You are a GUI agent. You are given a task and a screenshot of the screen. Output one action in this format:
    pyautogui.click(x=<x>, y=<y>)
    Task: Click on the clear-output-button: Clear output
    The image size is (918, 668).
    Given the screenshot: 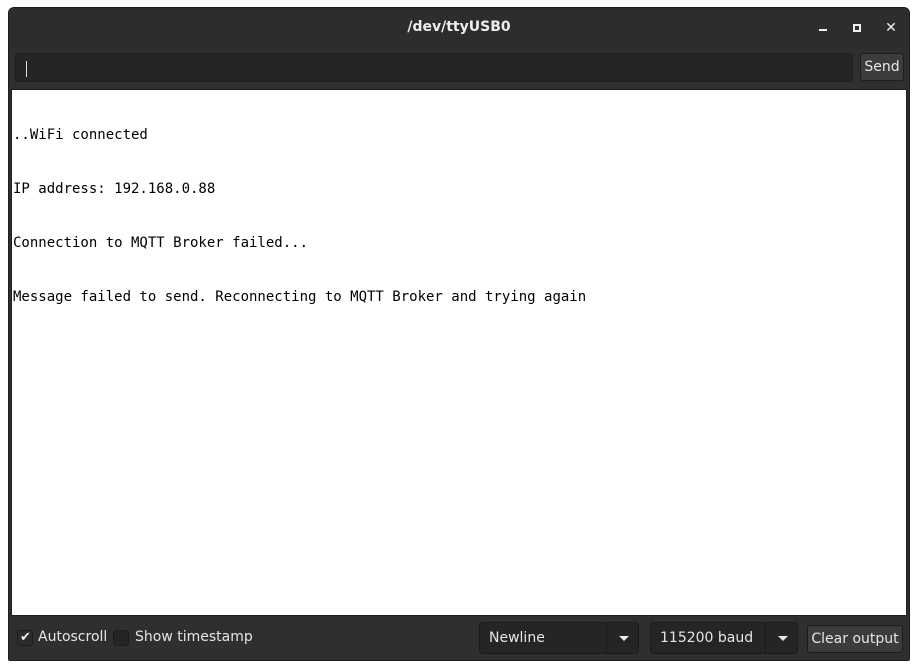 What is the action you would take?
    pyautogui.click(x=855, y=639)
    